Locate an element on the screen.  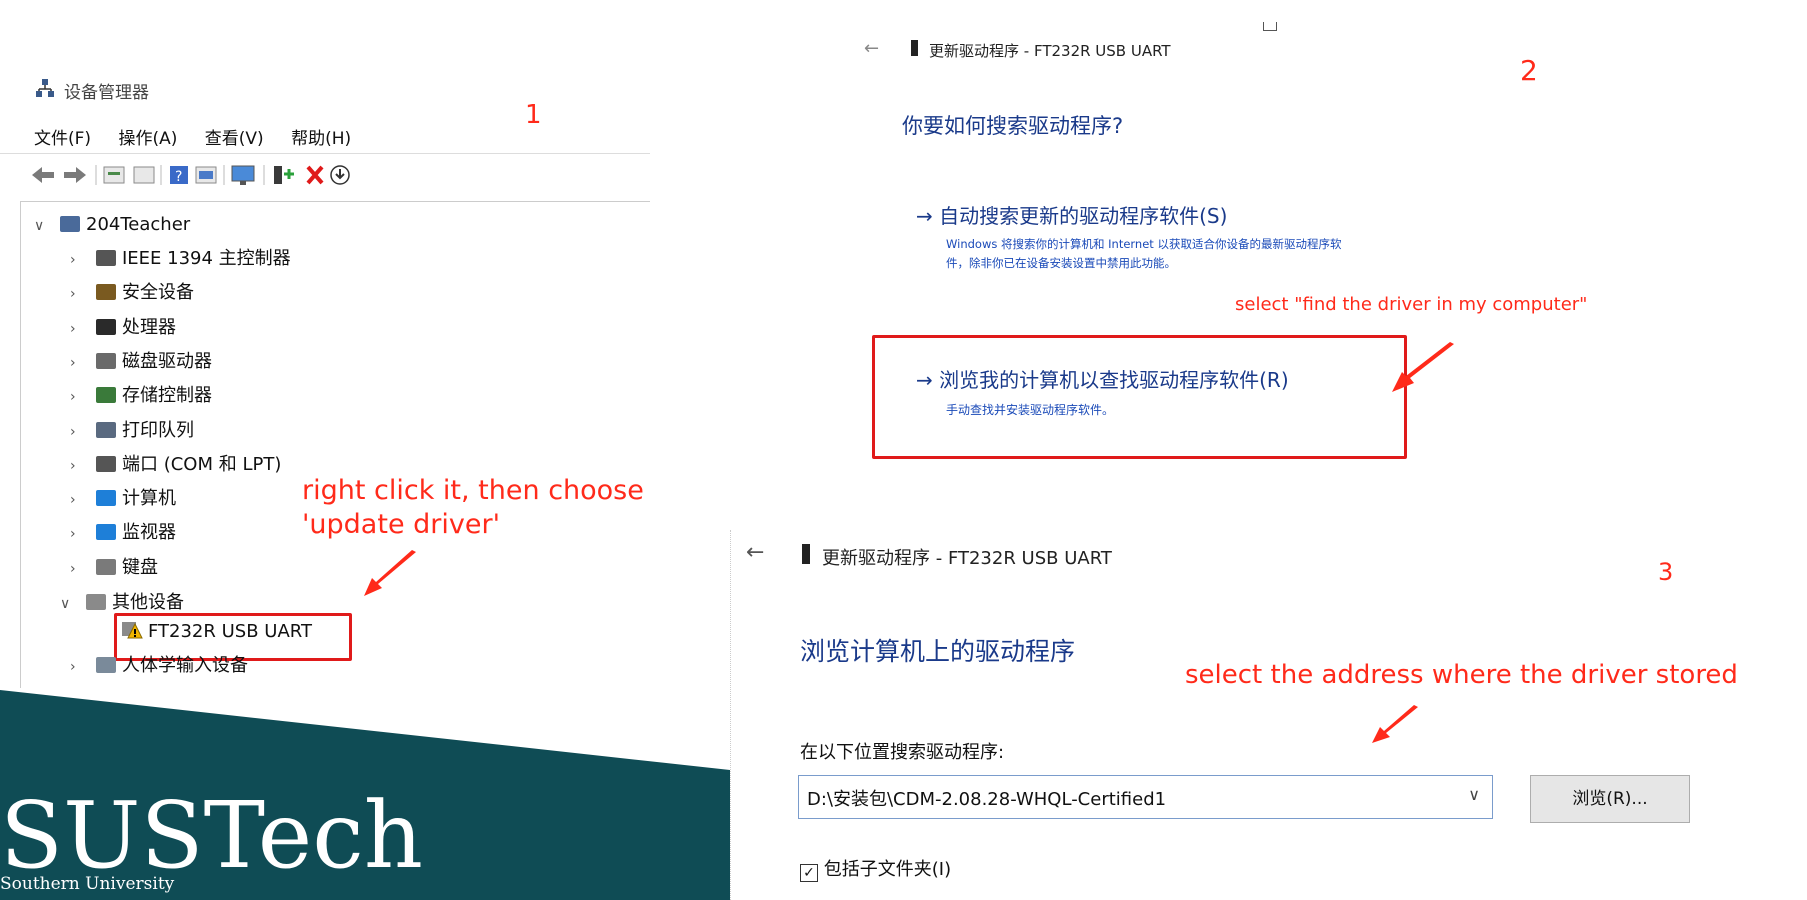
tree-root-label: 204Teacher is located at coordinates (138, 224).